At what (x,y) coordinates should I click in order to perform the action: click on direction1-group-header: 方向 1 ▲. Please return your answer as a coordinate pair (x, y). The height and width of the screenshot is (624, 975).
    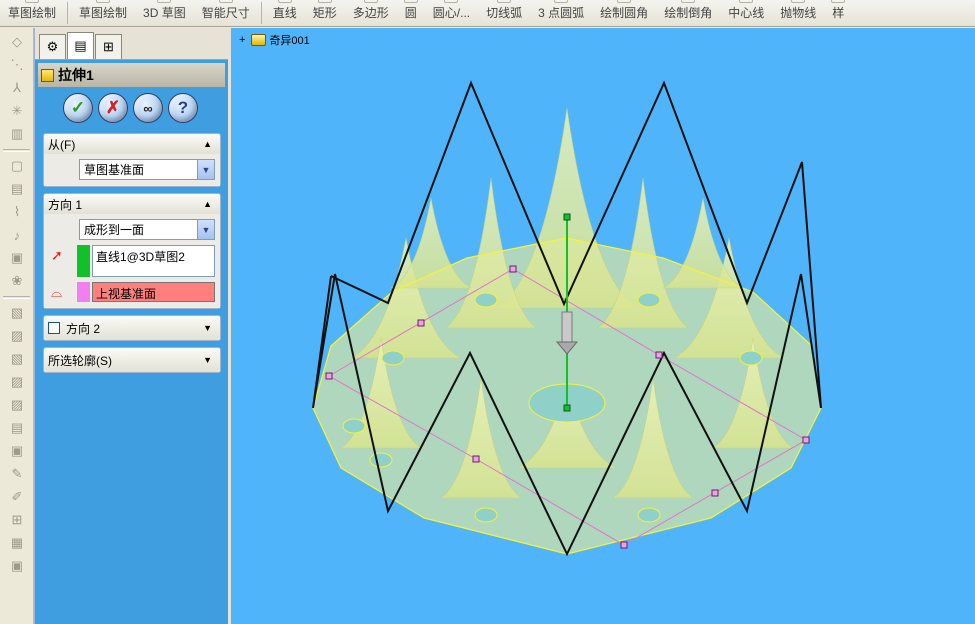
    Looking at the image, I should click on (132, 204).